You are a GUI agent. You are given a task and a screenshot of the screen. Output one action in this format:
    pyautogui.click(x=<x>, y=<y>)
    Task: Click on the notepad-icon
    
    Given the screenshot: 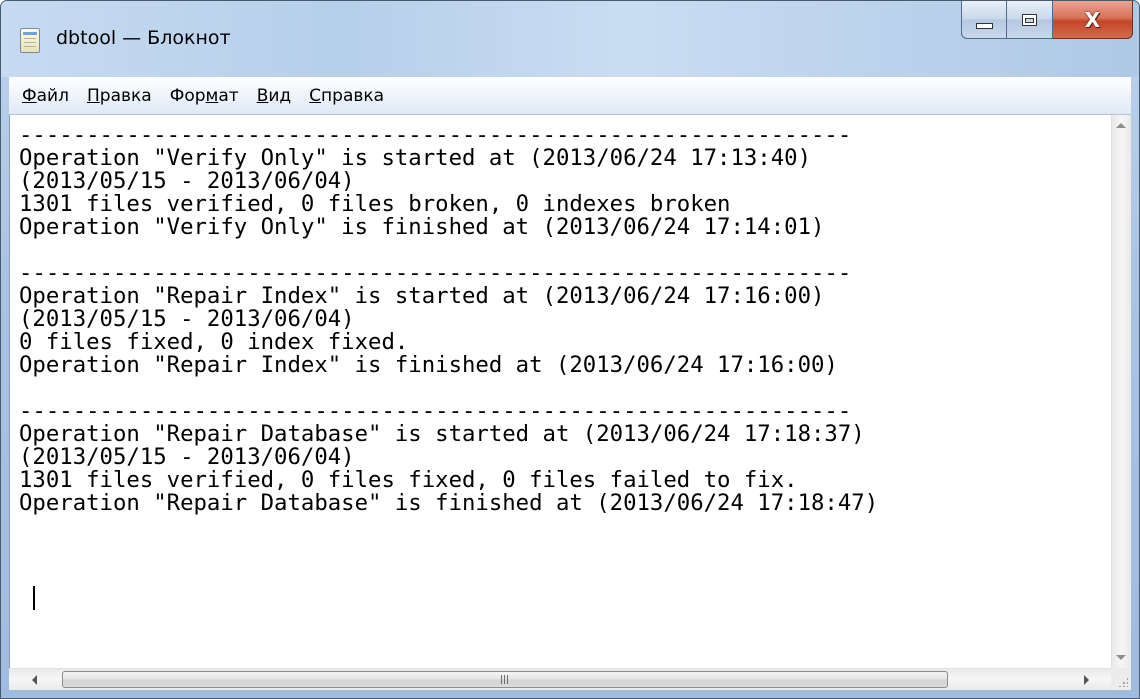 What is the action you would take?
    pyautogui.click(x=30, y=40)
    